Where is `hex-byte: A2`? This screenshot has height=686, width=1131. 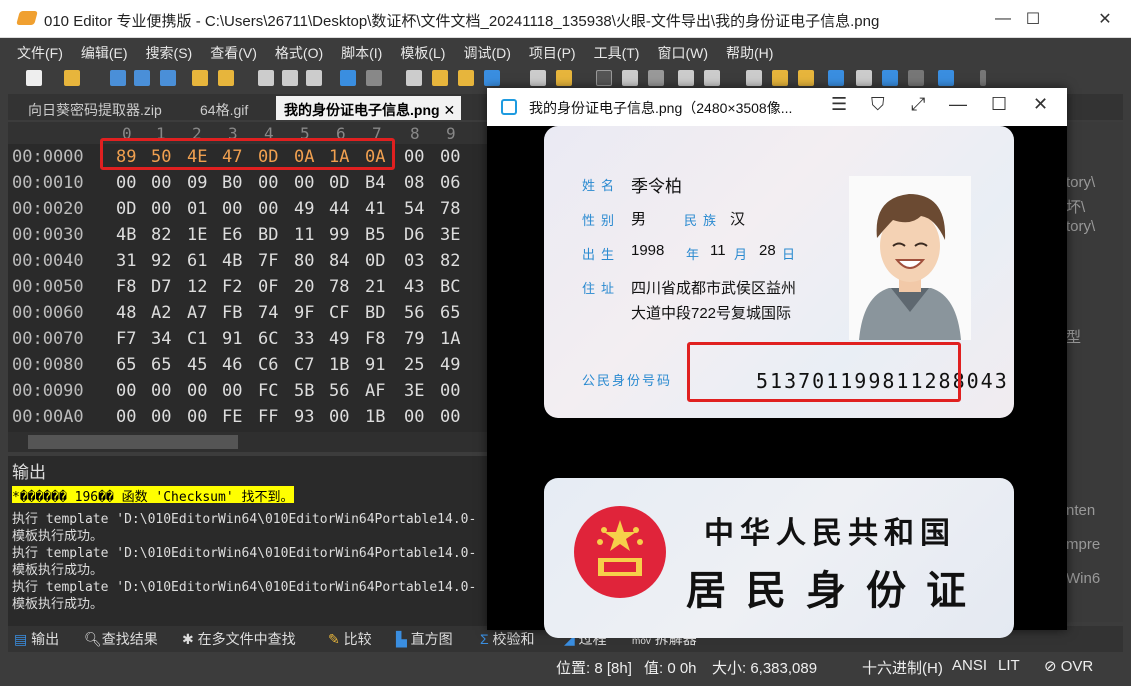 hex-byte: A2 is located at coordinates (166, 313).